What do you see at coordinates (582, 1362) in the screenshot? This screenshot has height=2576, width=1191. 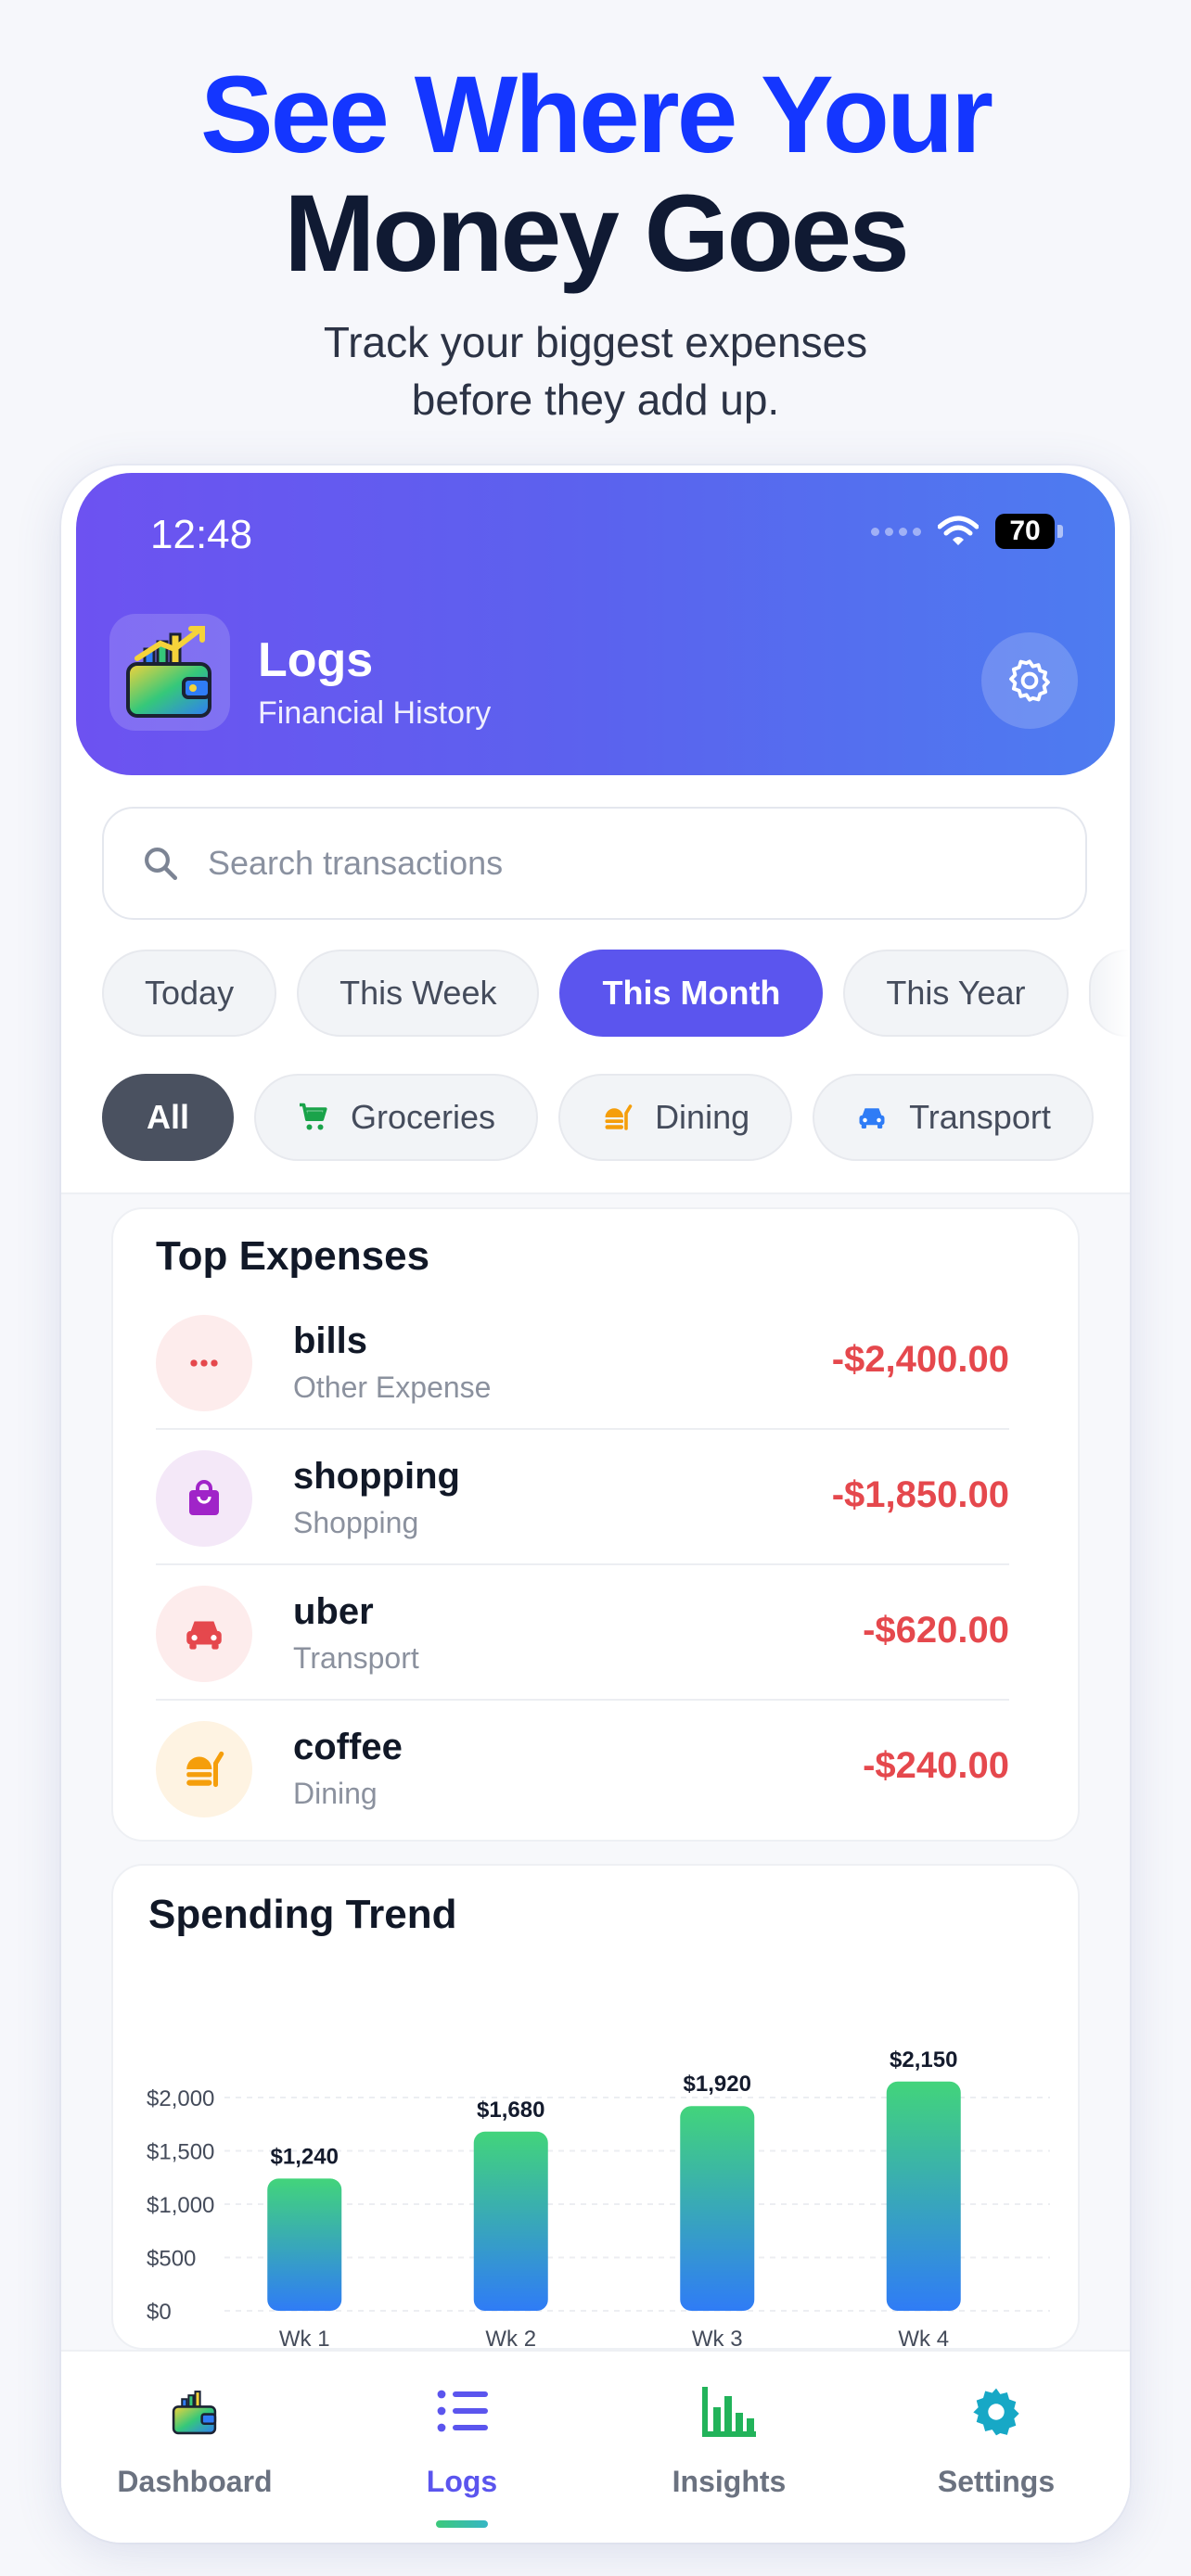 I see `expense-row: bills Other Expense -$2,400.00` at bounding box center [582, 1362].